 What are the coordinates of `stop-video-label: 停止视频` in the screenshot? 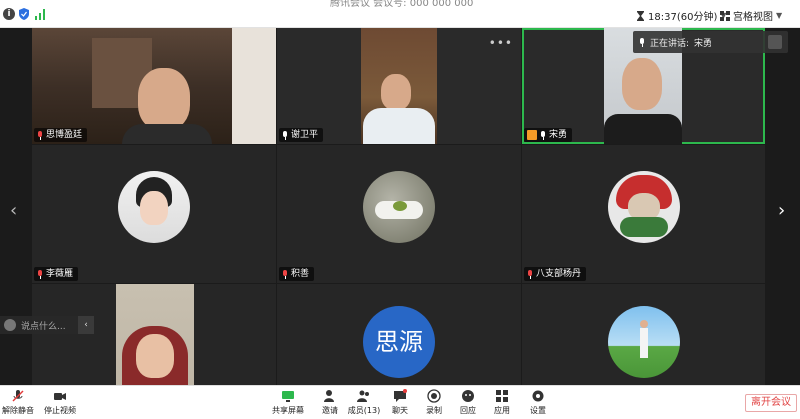 It's located at (60, 410).